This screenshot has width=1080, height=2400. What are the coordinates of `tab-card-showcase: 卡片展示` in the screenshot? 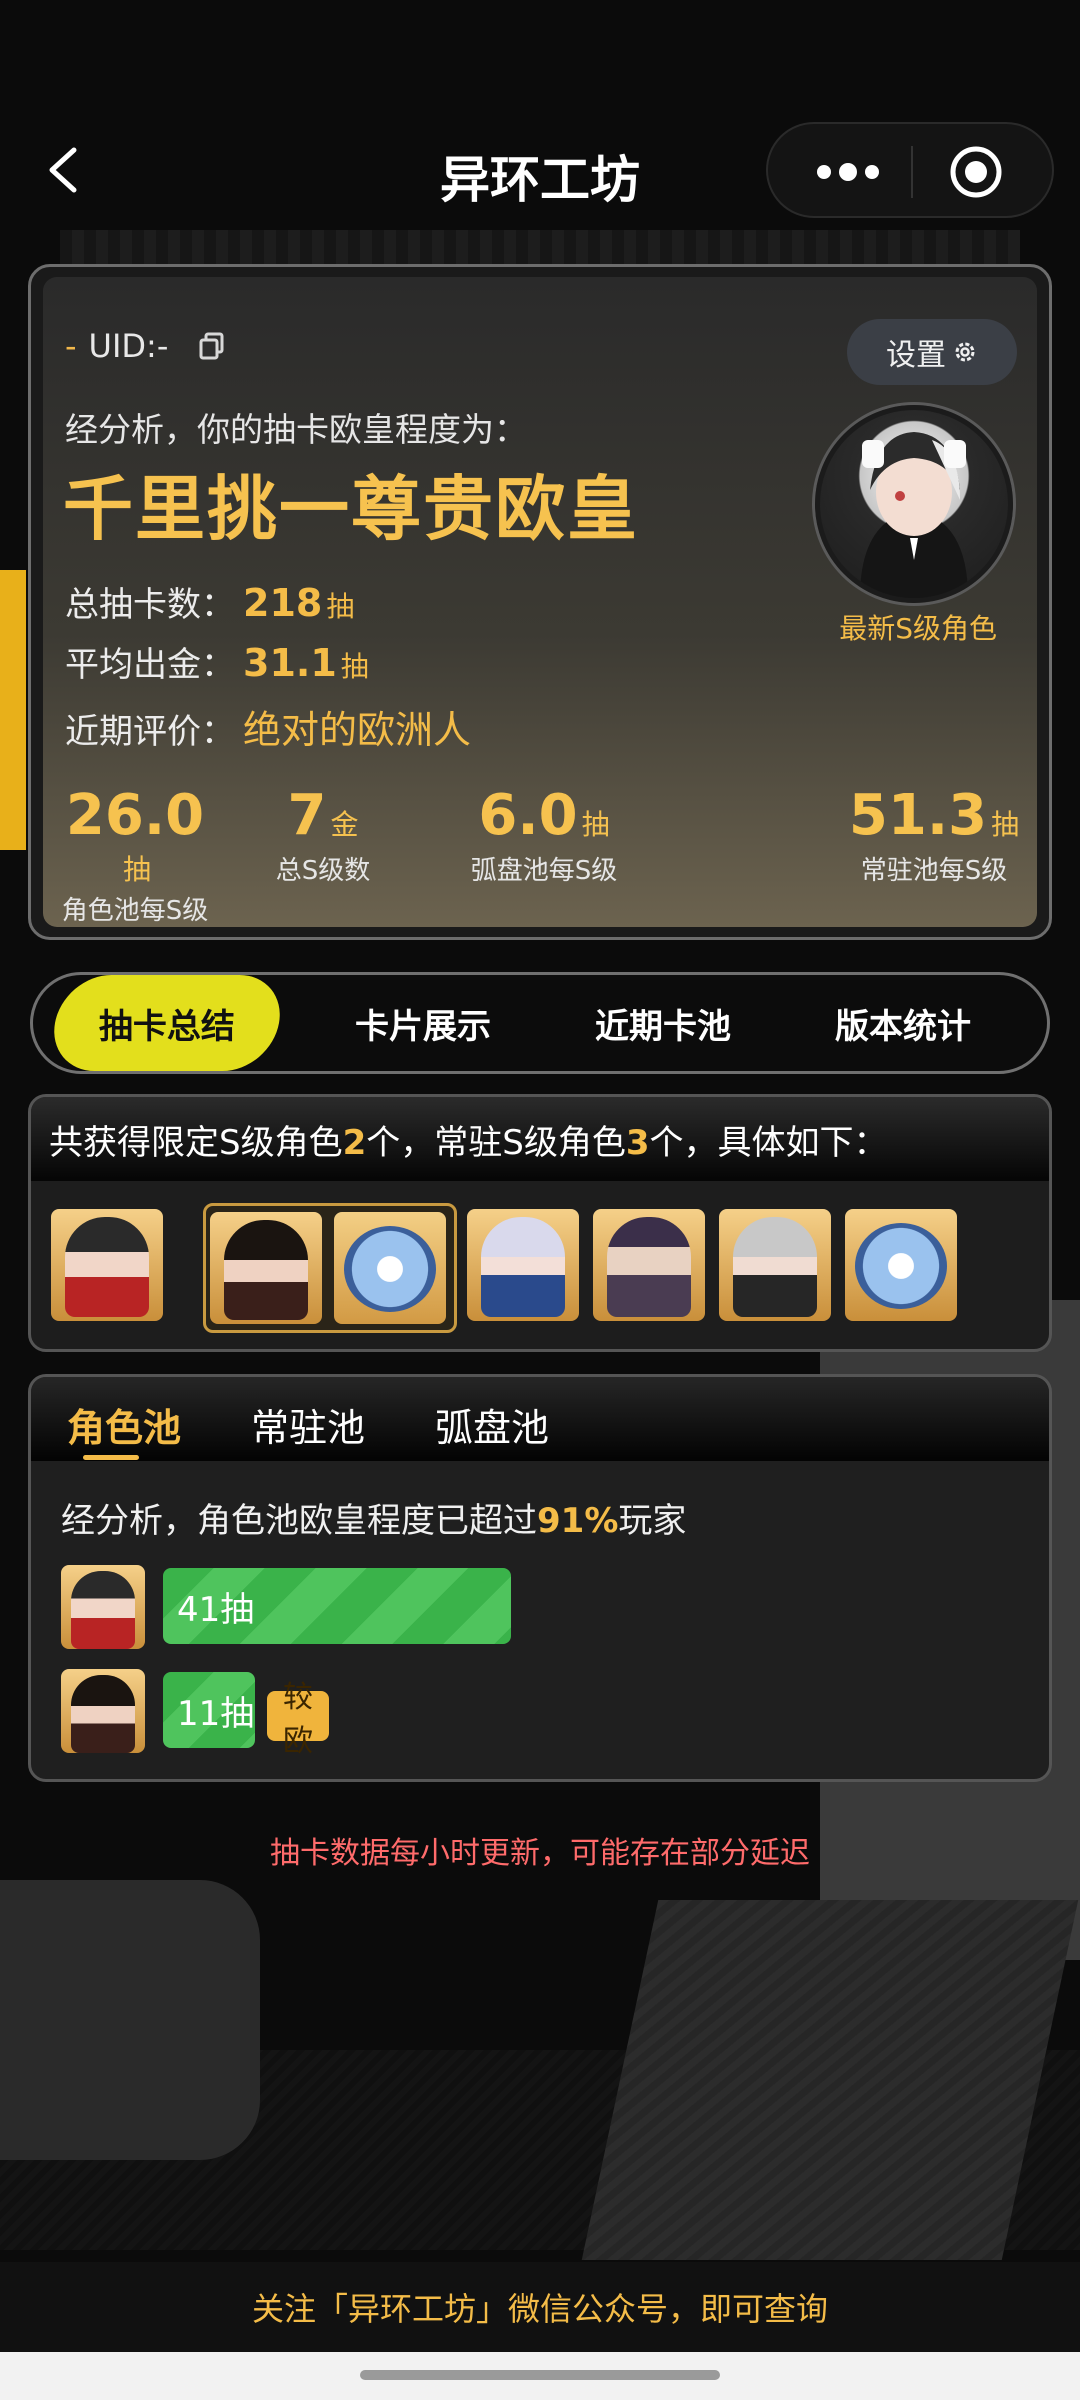 It's located at (423, 1023).